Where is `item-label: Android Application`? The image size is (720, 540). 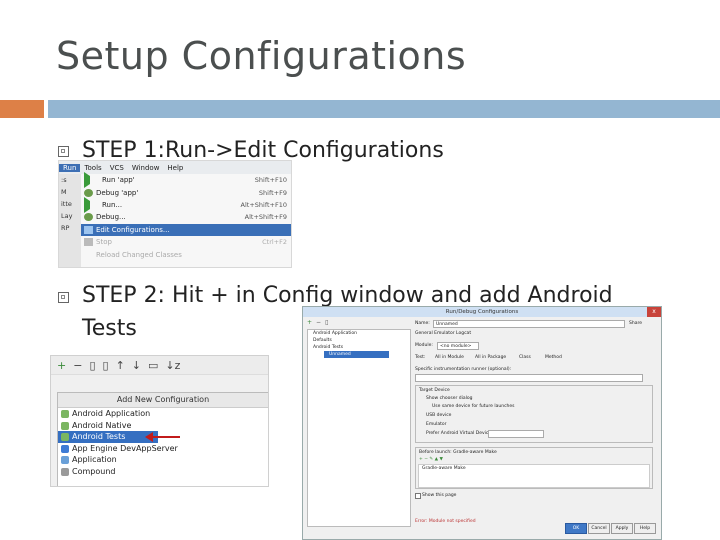
item-label: Android Application is located at coordinates (111, 413).